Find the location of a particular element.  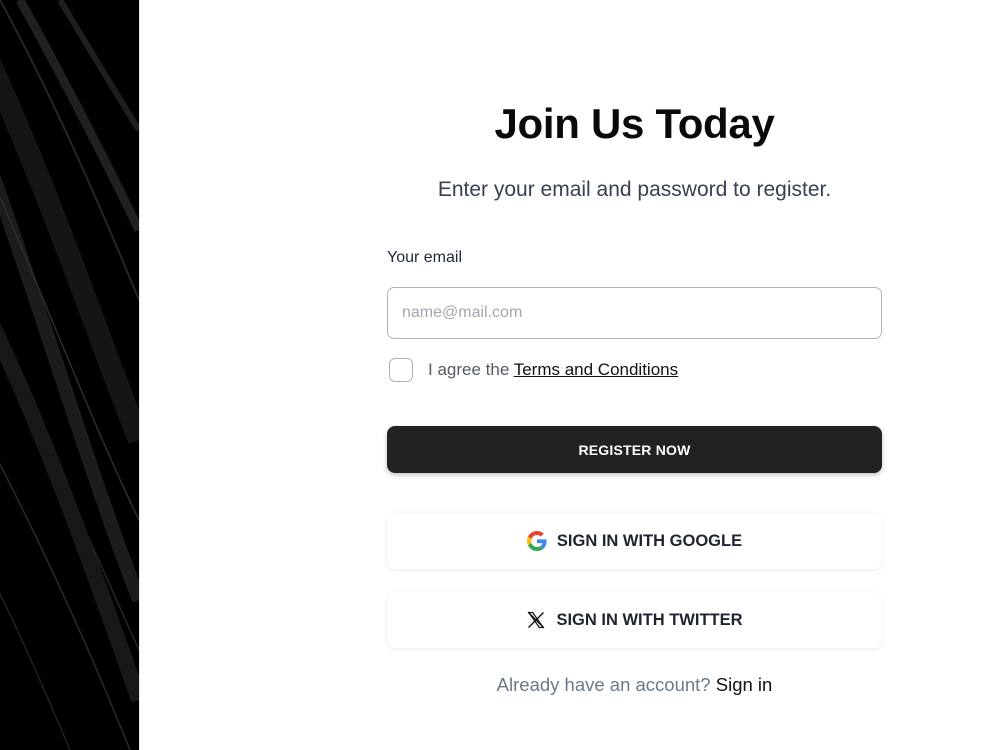

terms-checkbox is located at coordinates (401, 370).